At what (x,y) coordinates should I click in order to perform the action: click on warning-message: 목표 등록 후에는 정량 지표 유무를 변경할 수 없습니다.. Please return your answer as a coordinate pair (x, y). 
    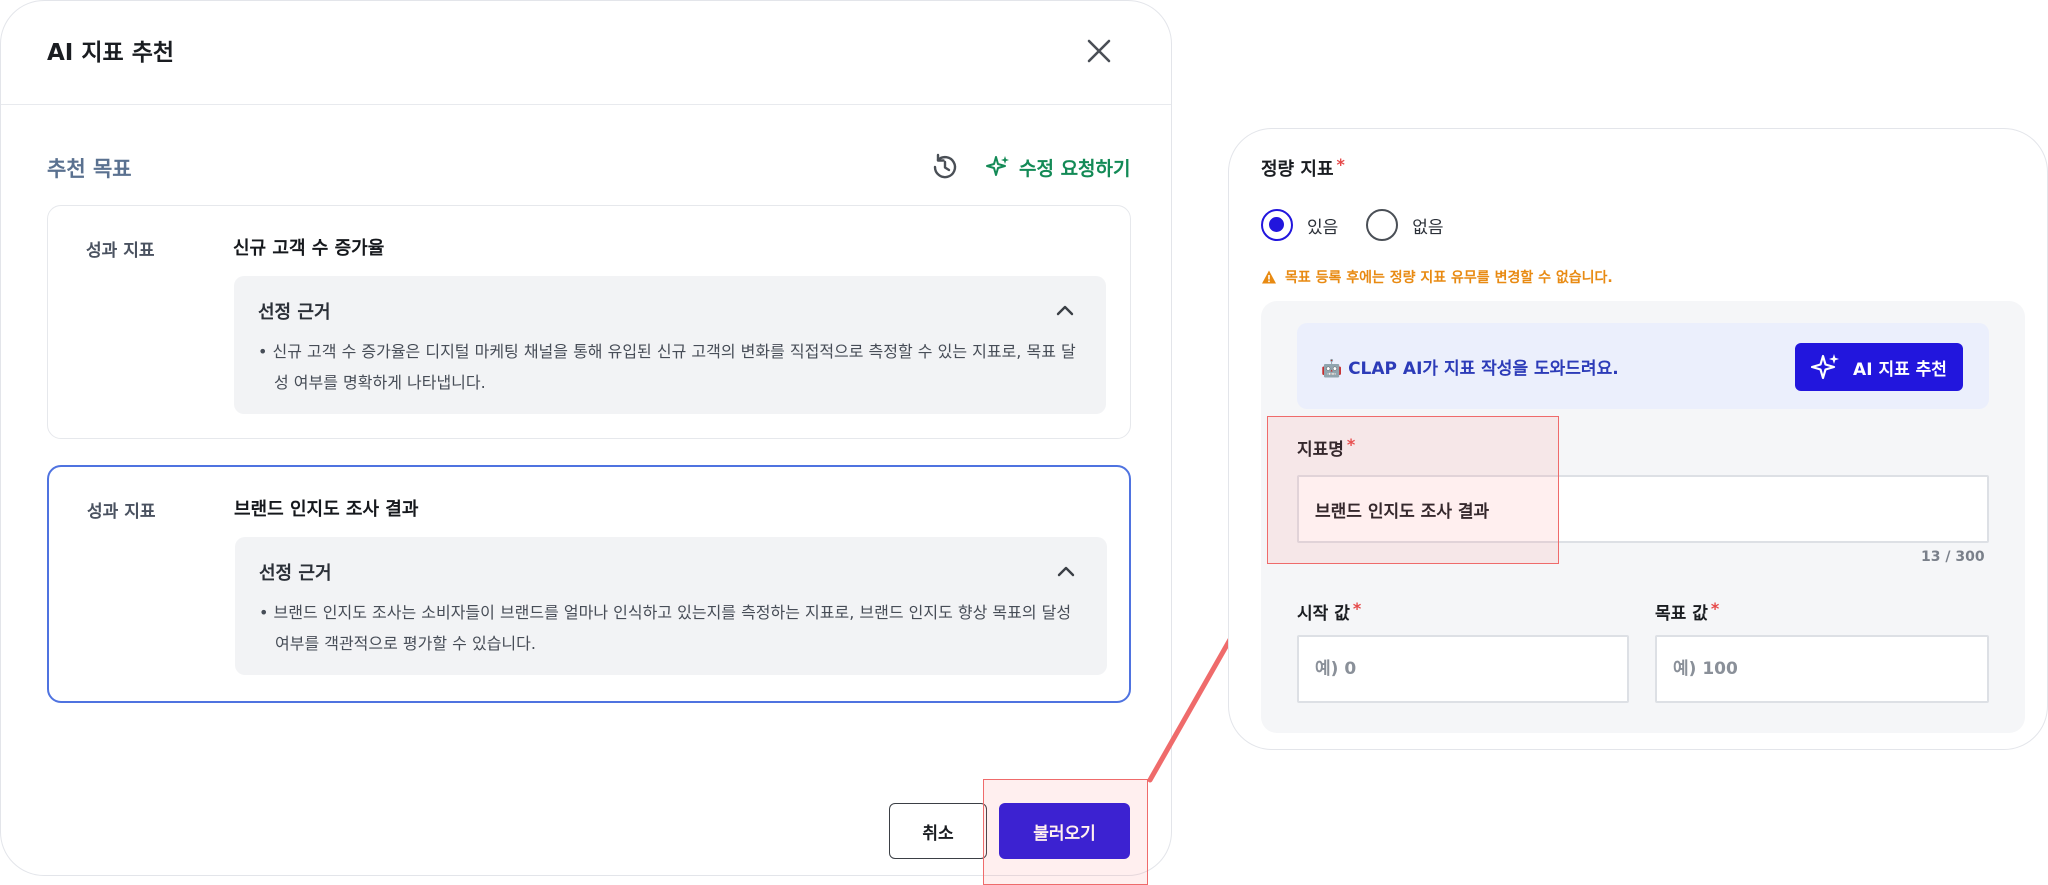
    Looking at the image, I should click on (1437, 277).